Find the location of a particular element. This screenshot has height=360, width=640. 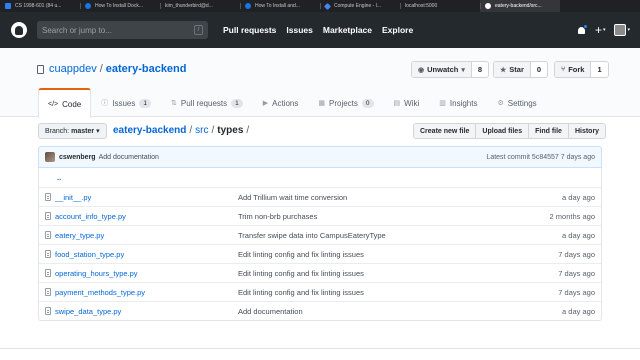

file-link: payment_methods_type.py is located at coordinates (95, 292).